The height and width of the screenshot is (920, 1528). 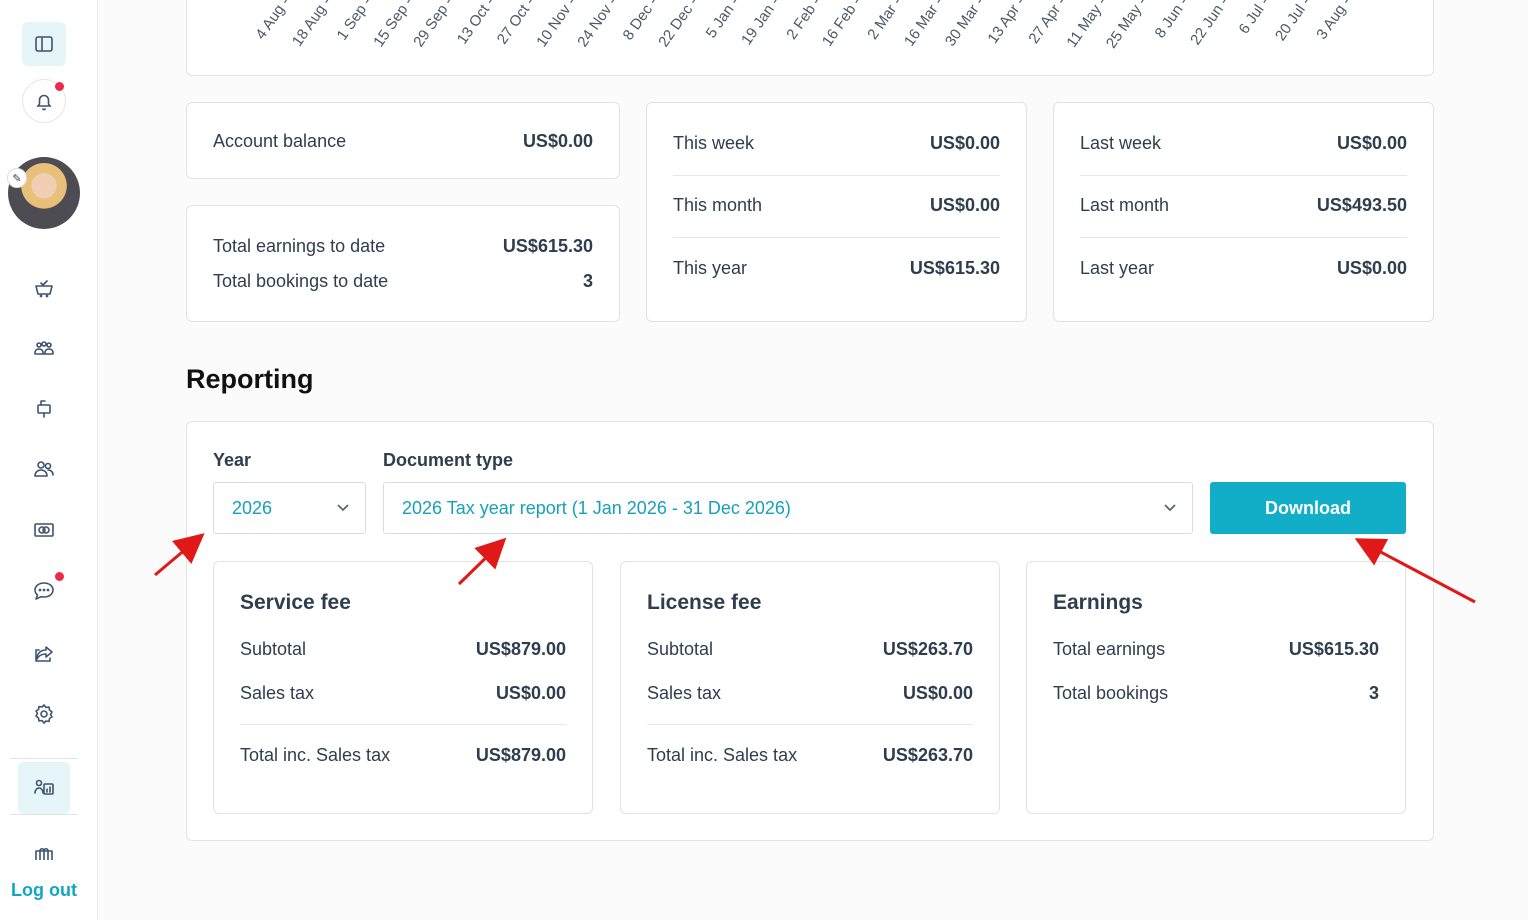 What do you see at coordinates (1098, 602) in the screenshot?
I see `earnings-title: Earnings` at bounding box center [1098, 602].